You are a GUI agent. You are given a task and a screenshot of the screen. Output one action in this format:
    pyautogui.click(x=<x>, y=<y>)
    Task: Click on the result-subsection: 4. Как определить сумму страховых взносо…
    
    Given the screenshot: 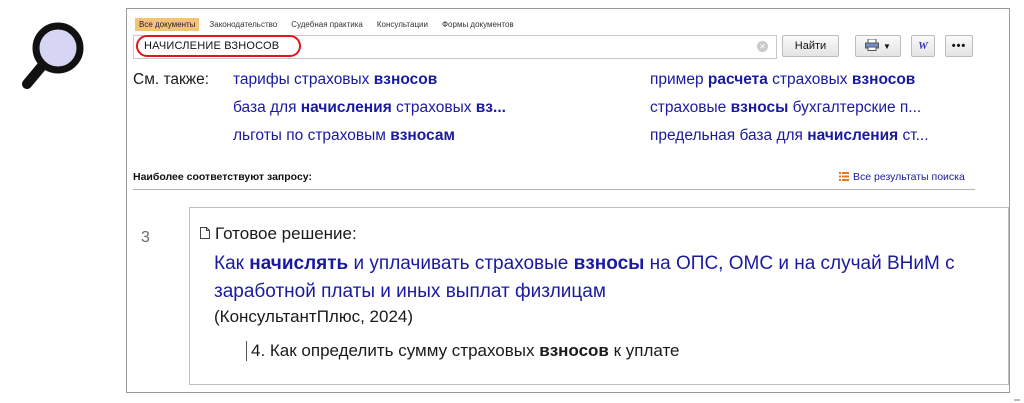 What is the action you would take?
    pyautogui.click(x=463, y=351)
    